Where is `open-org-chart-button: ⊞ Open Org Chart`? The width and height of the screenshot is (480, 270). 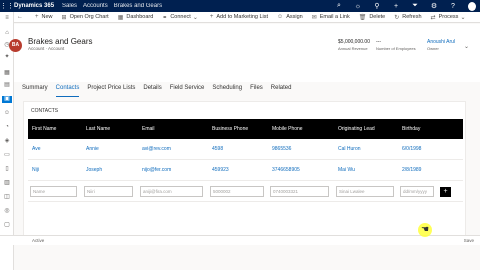 open-org-chart-button: ⊞ Open Org Chart is located at coordinates (85, 17).